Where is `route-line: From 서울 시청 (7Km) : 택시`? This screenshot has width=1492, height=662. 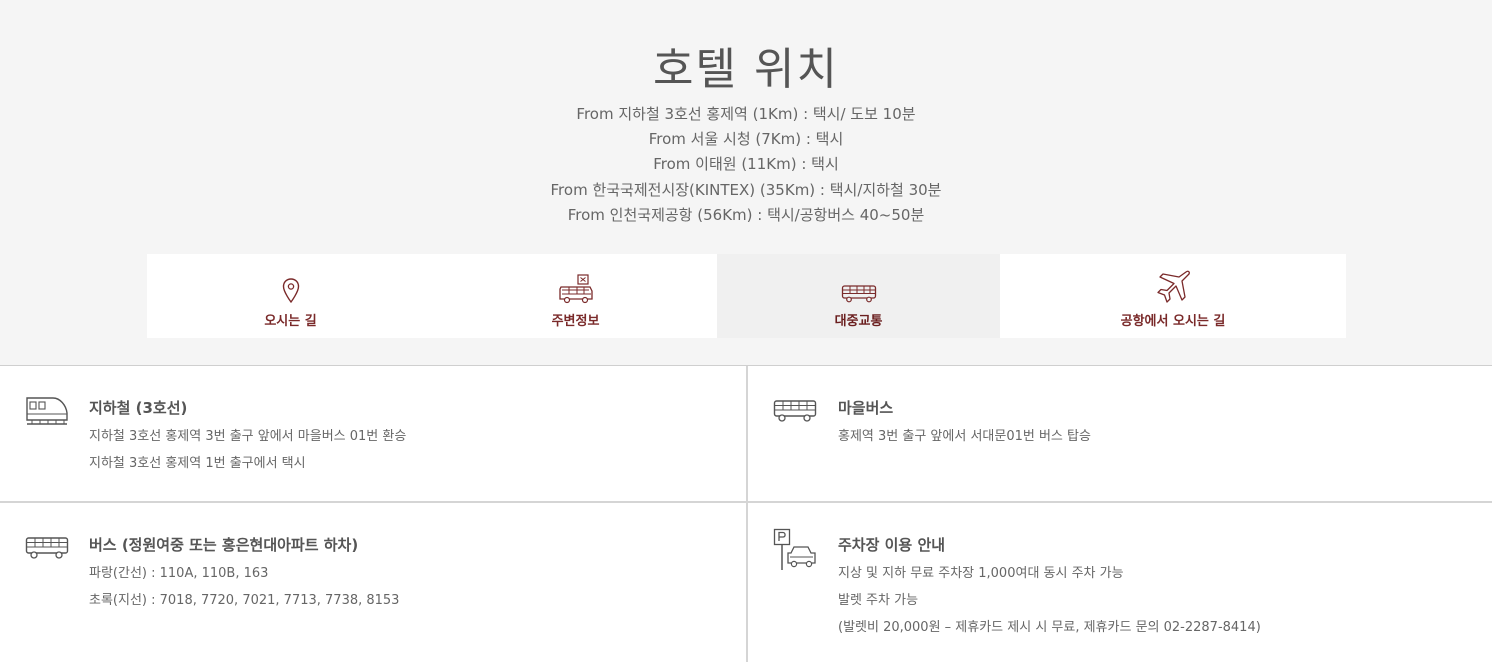
route-line: From 서울 시청 (7Km) : 택시 is located at coordinates (746, 139).